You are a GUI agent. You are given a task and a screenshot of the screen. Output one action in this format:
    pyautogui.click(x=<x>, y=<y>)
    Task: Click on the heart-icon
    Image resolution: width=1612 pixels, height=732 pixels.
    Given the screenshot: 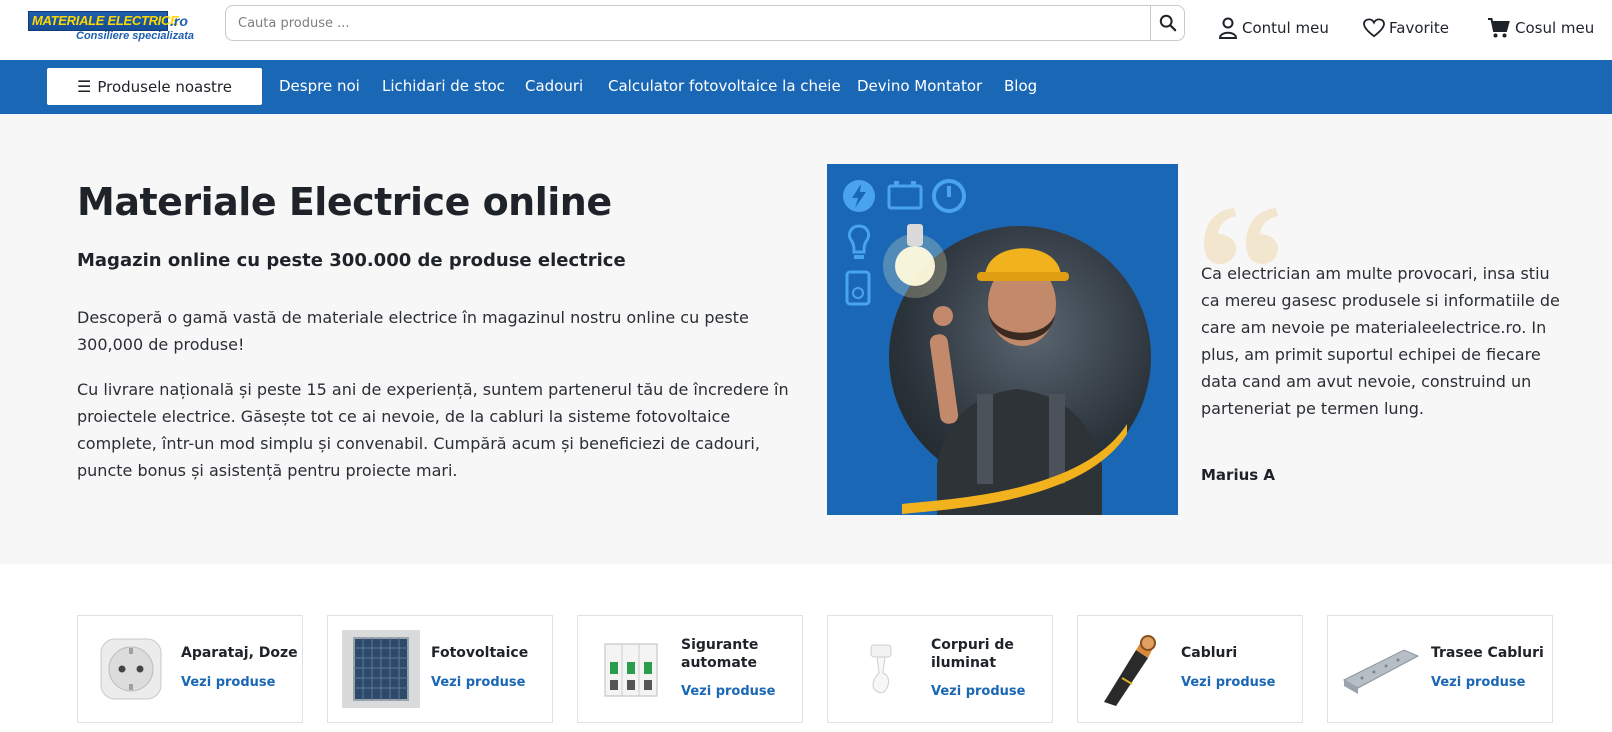 What is the action you would take?
    pyautogui.click(x=1374, y=28)
    